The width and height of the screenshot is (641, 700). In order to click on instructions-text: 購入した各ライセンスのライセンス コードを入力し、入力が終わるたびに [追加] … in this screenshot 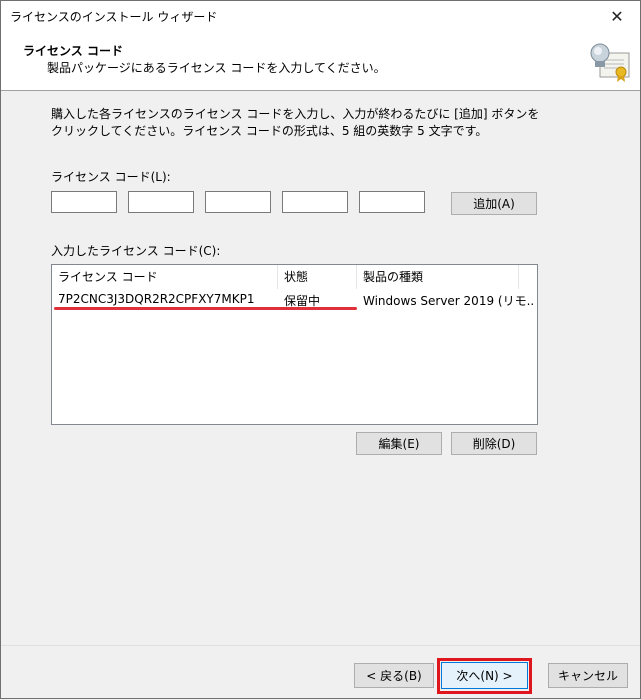, I will do `click(295, 122)`.